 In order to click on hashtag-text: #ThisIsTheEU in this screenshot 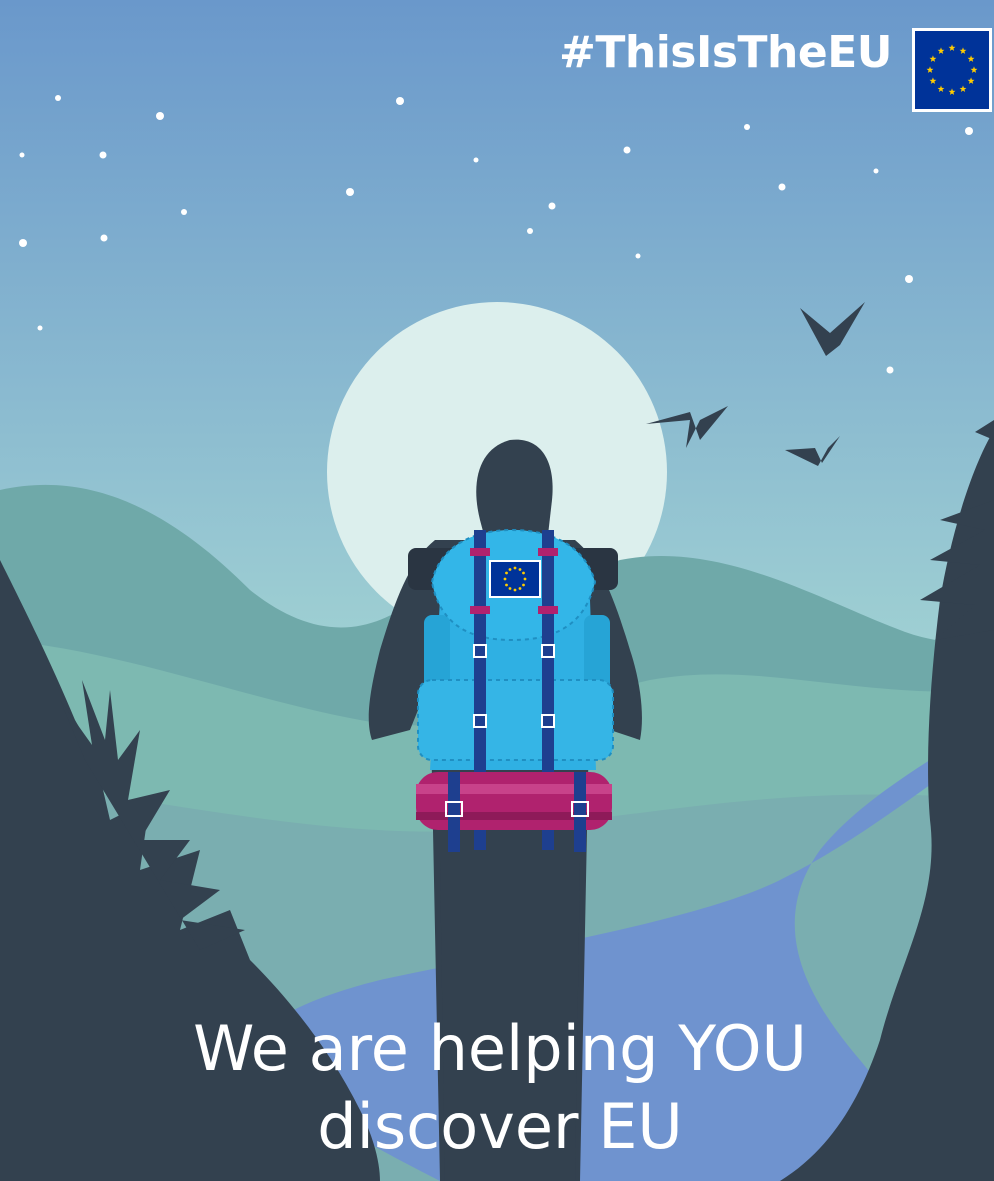, I will do `click(725, 52)`.